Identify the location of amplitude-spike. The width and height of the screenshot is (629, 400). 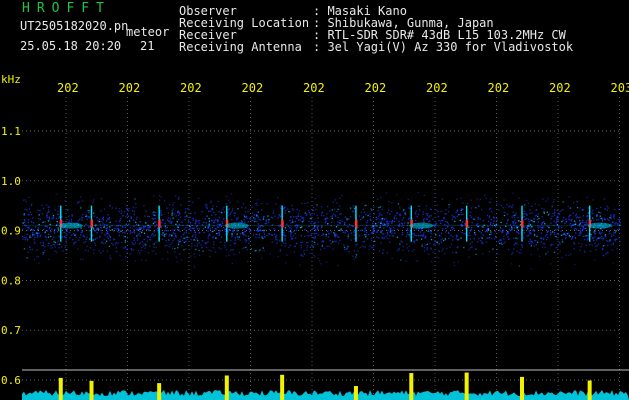
(91, 390).